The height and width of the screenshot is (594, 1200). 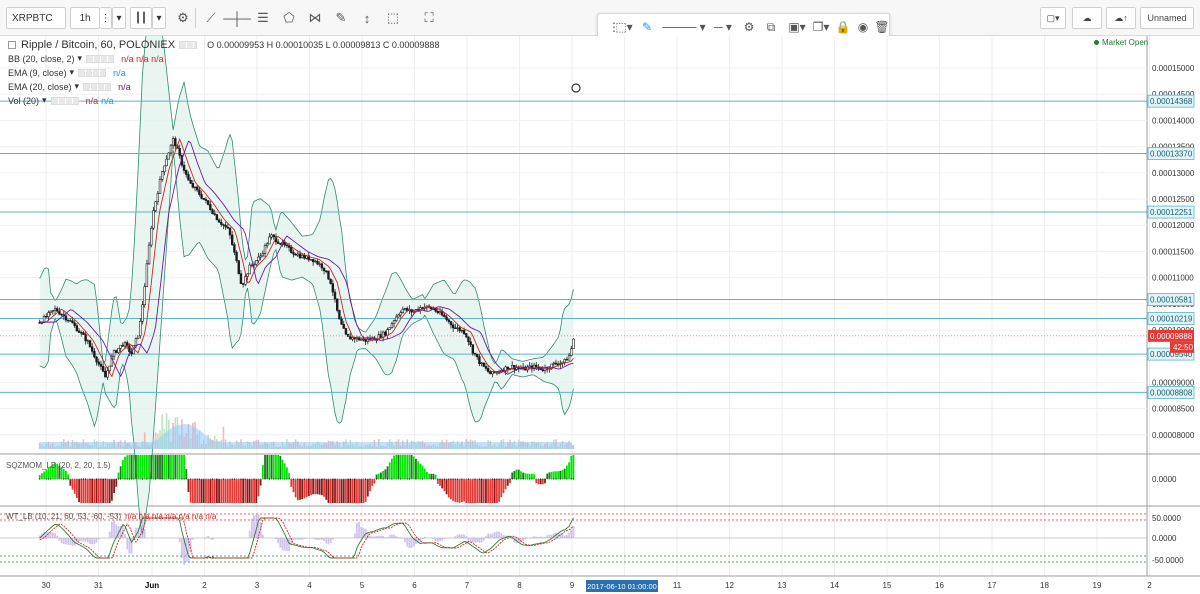 What do you see at coordinates (263, 18) in the screenshot?
I see `fib-icon: ☰` at bounding box center [263, 18].